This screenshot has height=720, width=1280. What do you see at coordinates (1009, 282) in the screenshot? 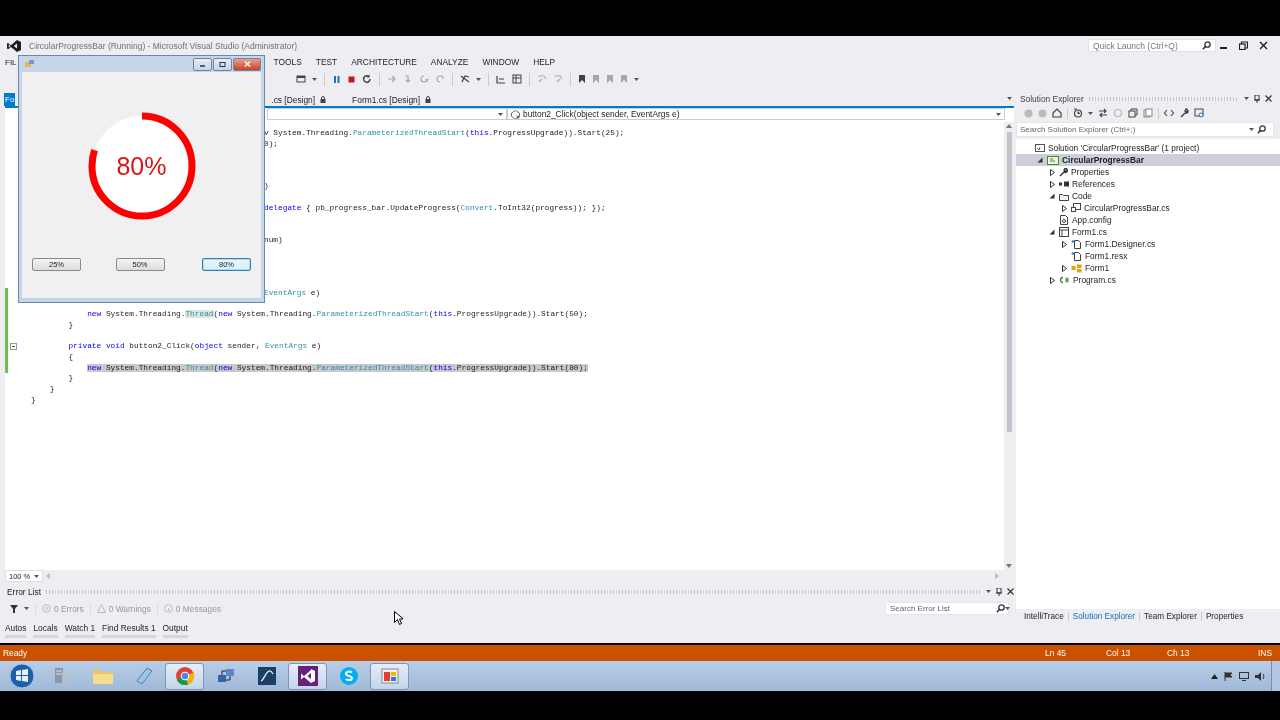
I see `scrollbar-thumb` at bounding box center [1009, 282].